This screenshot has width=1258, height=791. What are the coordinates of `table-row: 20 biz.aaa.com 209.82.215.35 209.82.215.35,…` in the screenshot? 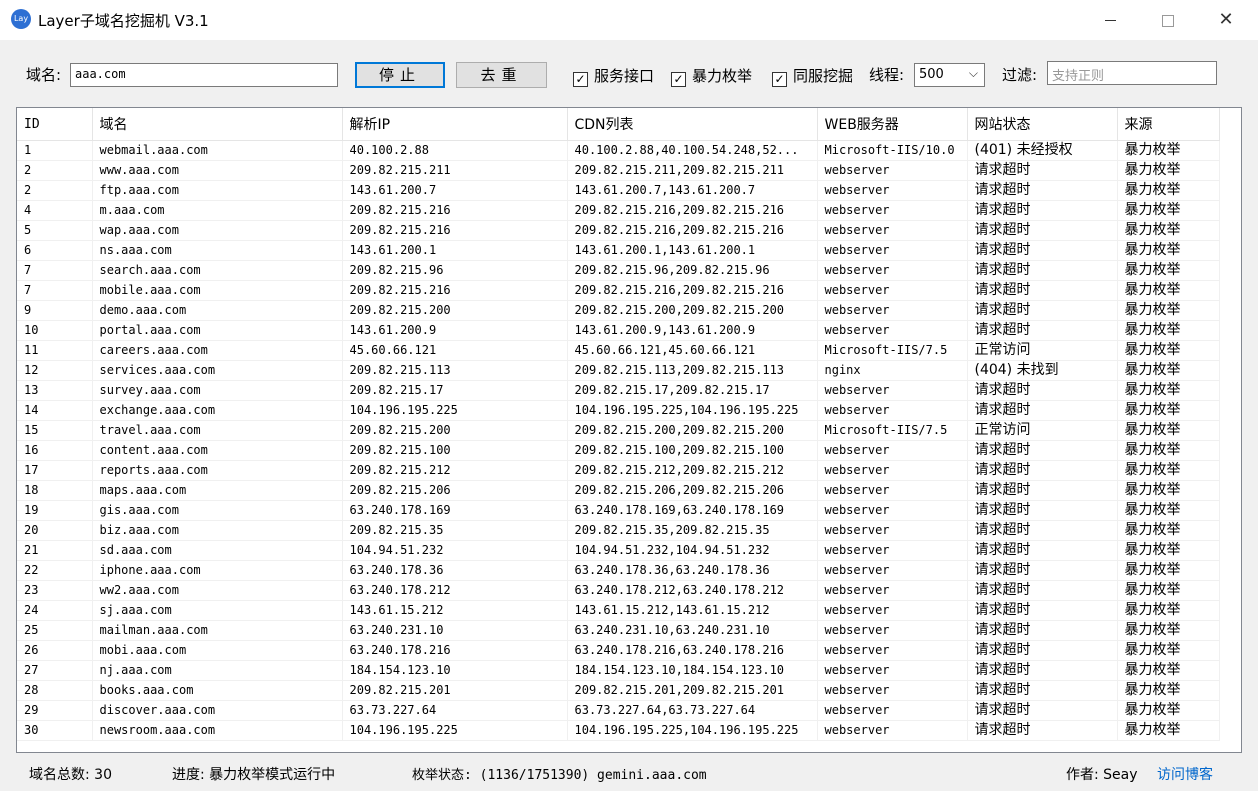 It's located at (618, 530).